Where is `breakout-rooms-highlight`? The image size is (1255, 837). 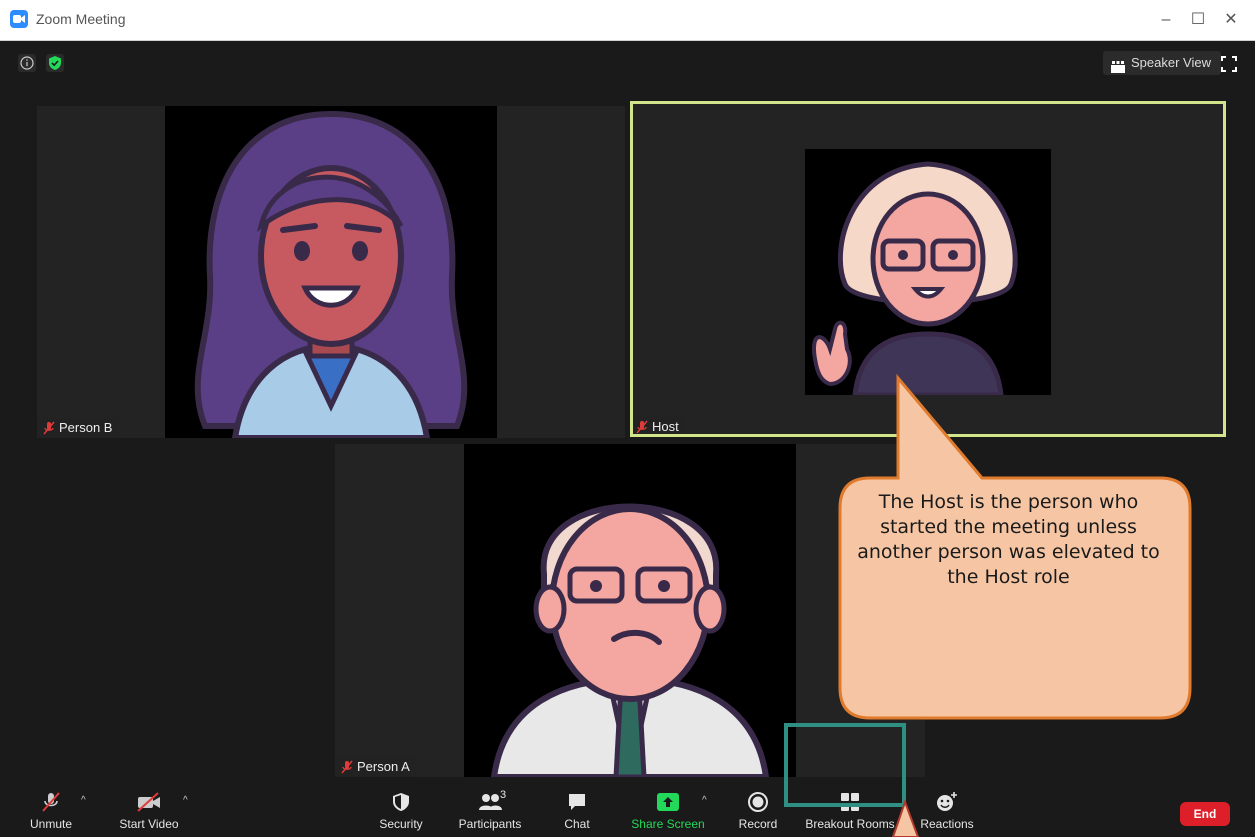 breakout-rooms-highlight is located at coordinates (845, 765).